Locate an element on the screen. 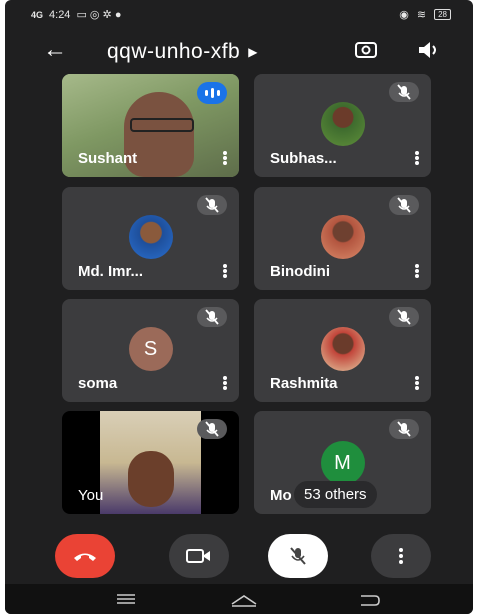  top-bar: ← qqw-unho-xfb ▶ is located at coordinates (239, 51).